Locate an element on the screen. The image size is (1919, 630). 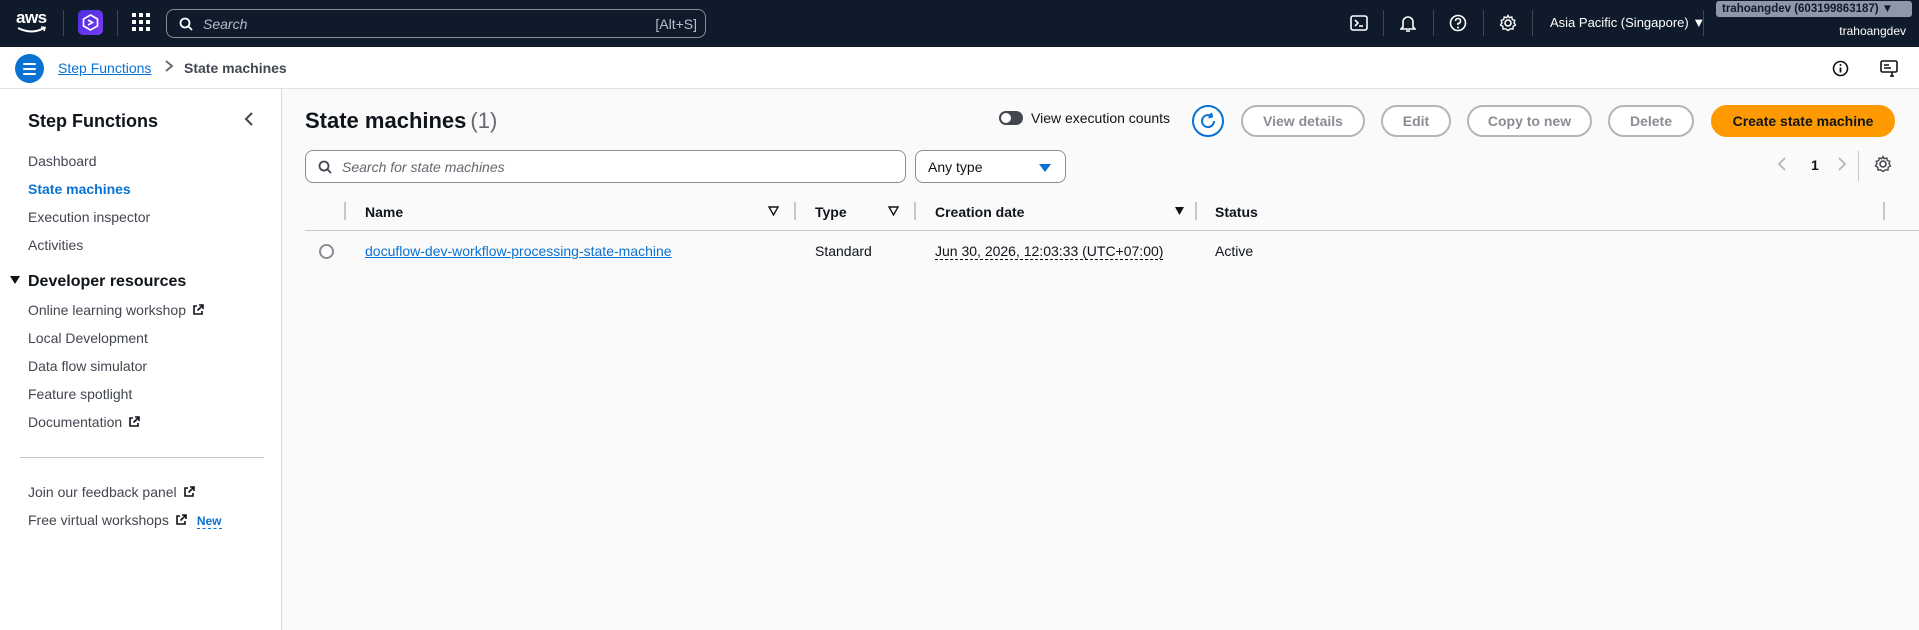
sorted-descending-icon is located at coordinates (1179, 211).